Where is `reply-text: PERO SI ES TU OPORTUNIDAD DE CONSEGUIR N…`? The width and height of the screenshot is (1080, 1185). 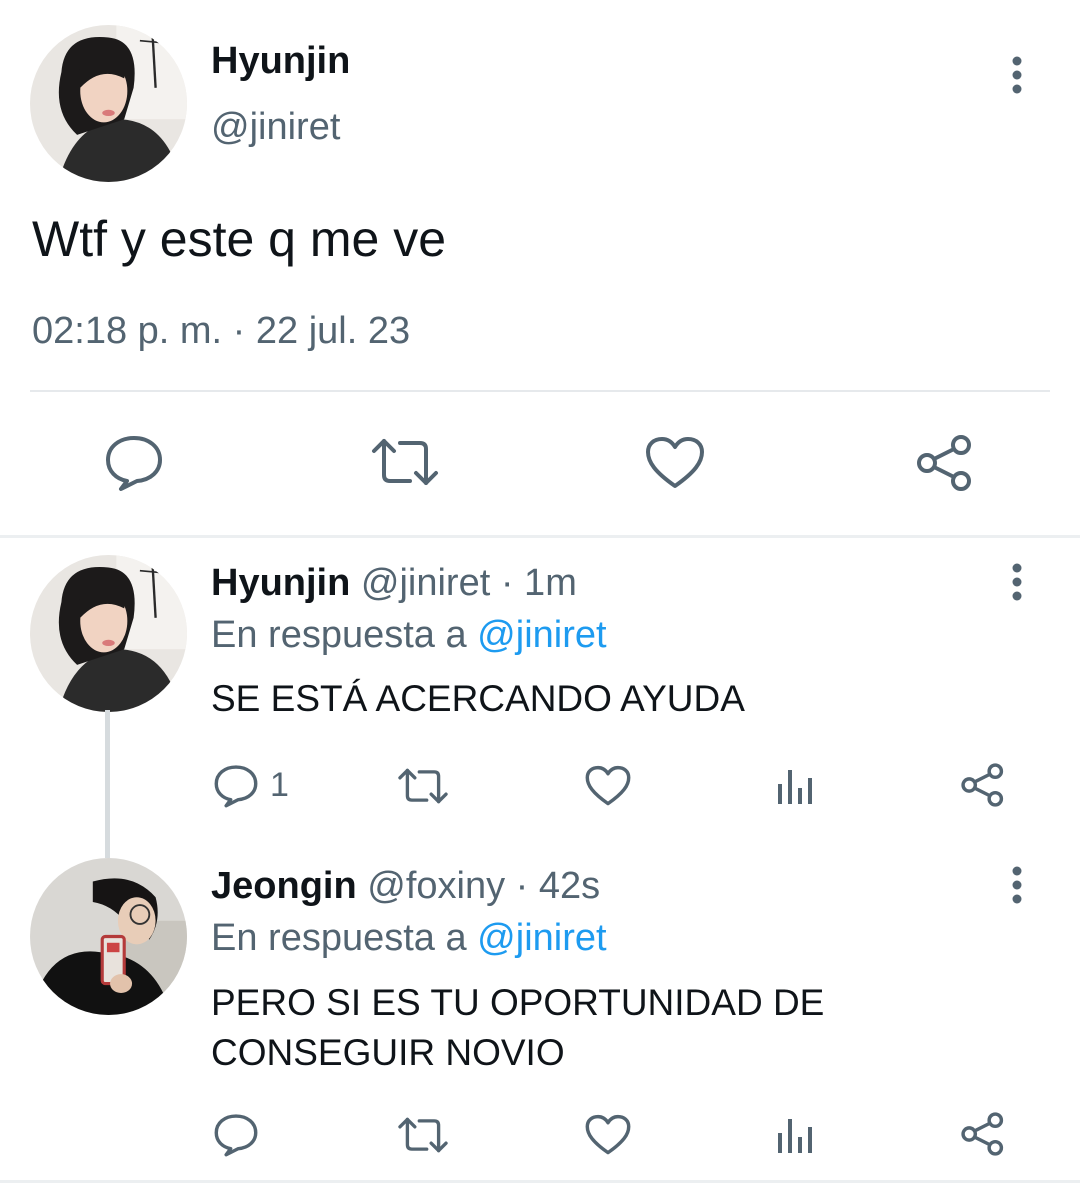 reply-text: PERO SI ES TU OPORTUNIDAD DE CONSEGUIR N… is located at coordinates (517, 1028).